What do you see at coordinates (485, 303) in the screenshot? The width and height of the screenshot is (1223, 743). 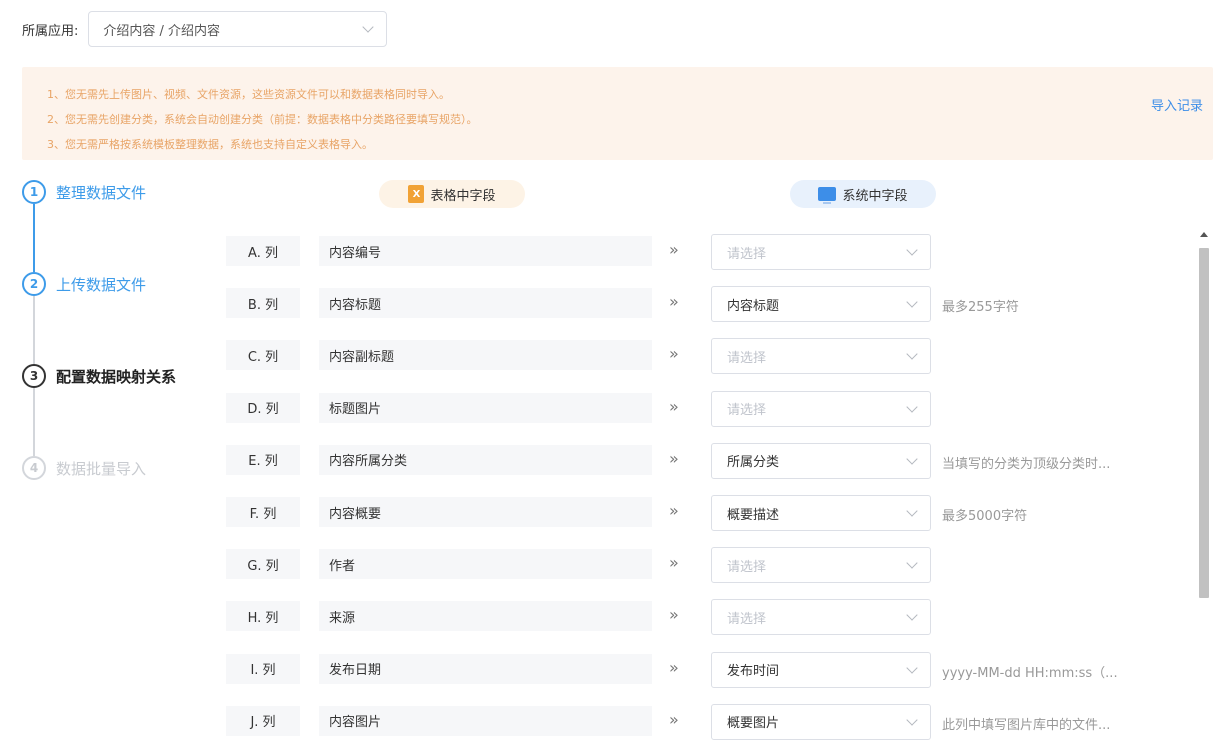 I see `table-field-name: 内容标题` at bounding box center [485, 303].